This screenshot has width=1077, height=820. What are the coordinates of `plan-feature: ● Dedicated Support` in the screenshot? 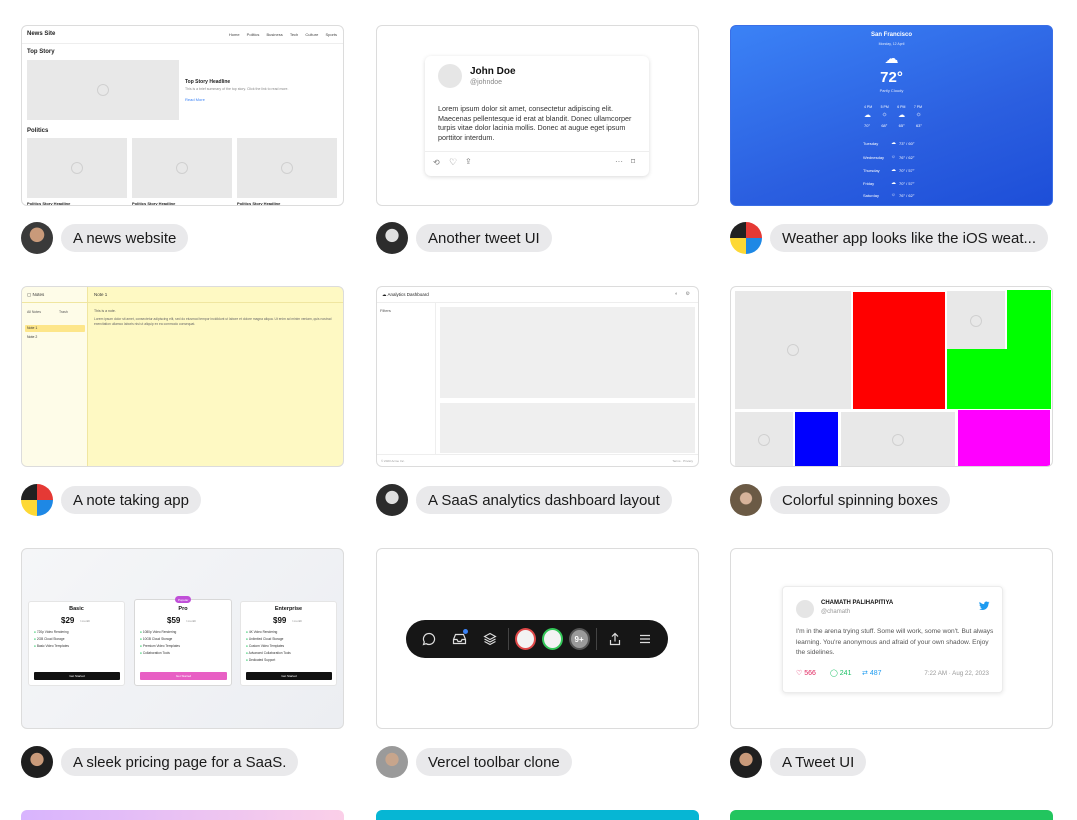 It's located at (260, 660).